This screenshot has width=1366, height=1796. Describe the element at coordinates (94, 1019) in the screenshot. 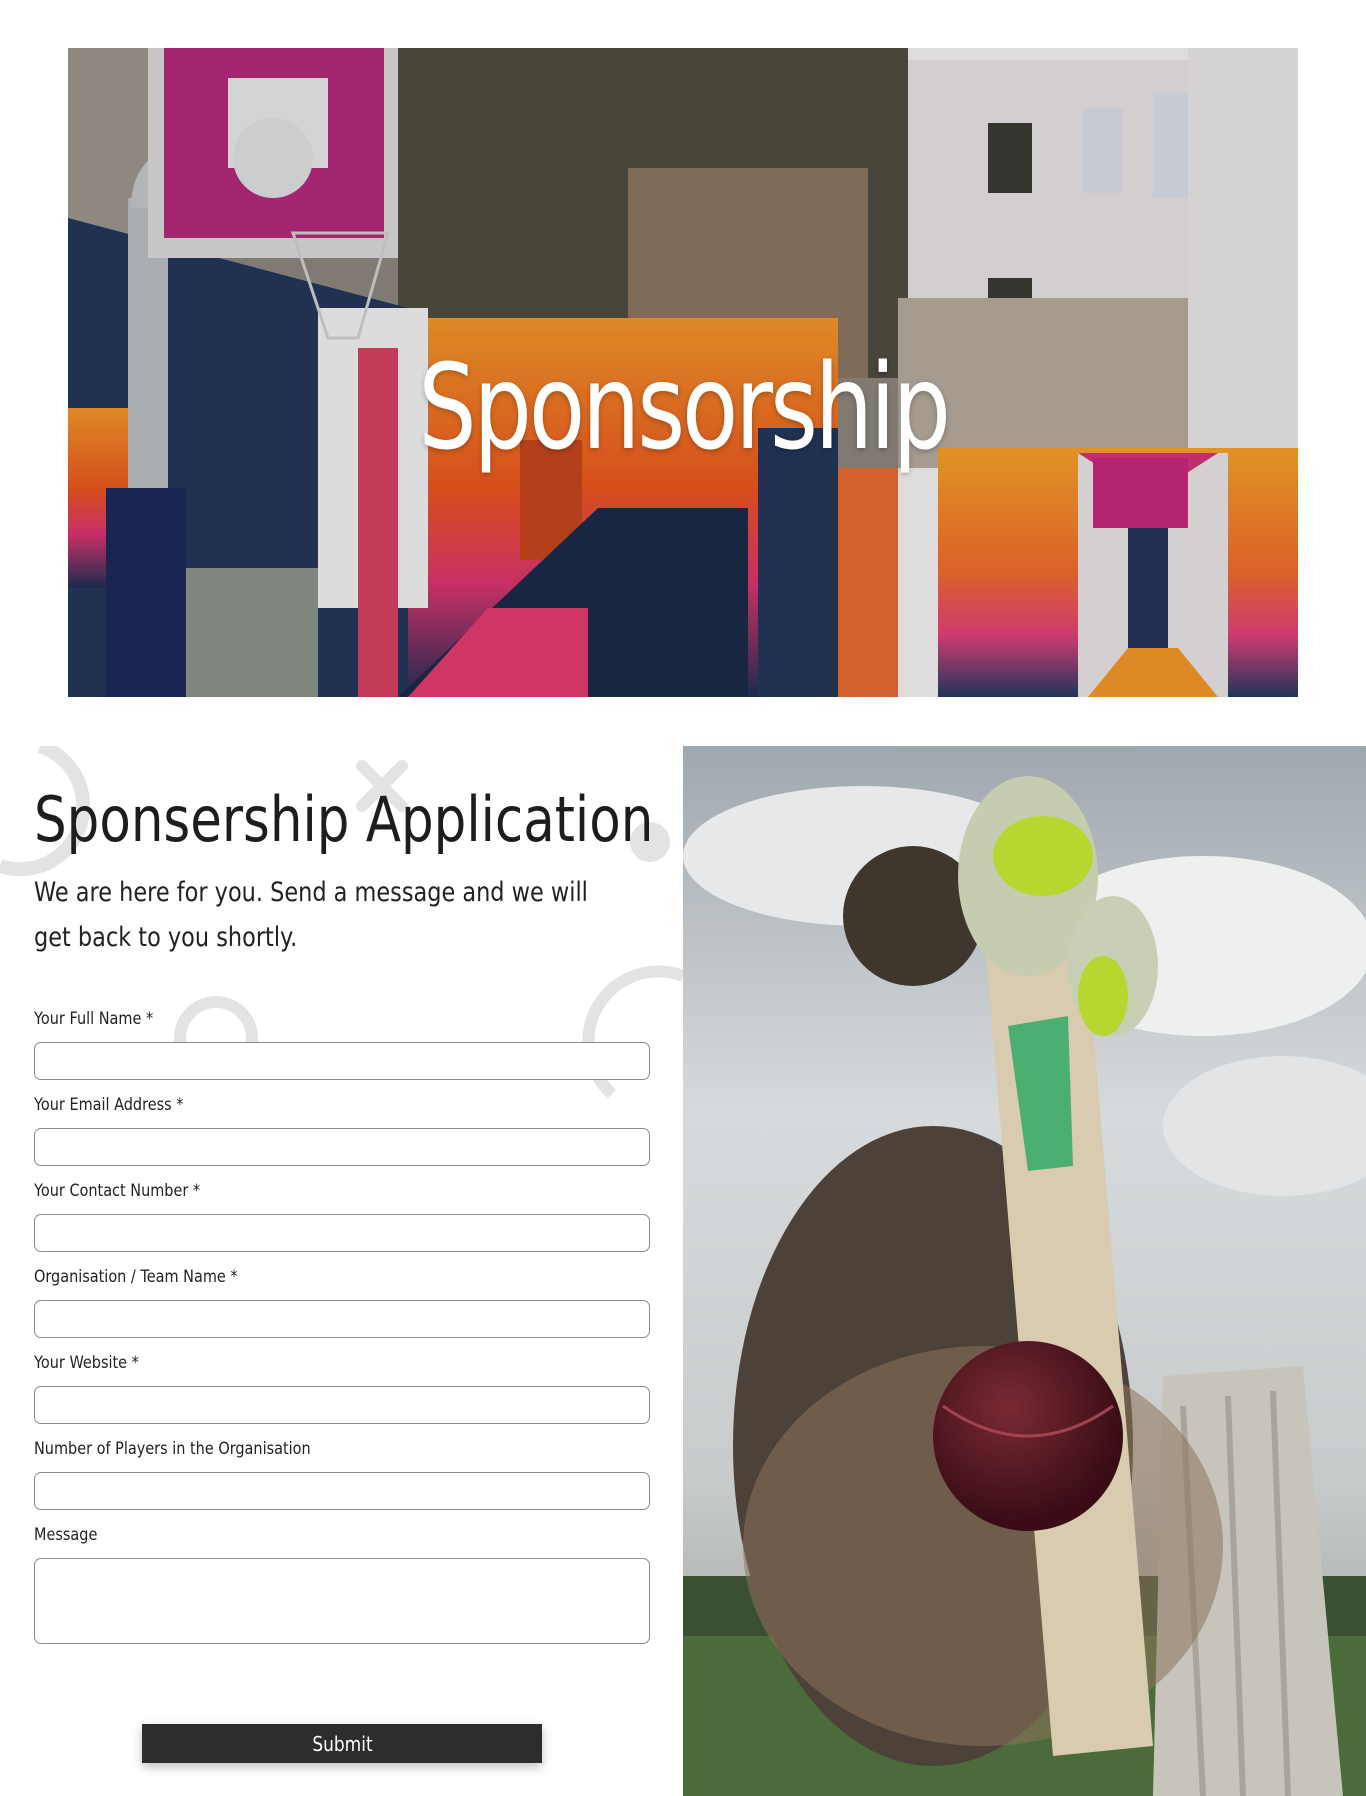

I see `full-name-label: Your Full Name *` at that location.